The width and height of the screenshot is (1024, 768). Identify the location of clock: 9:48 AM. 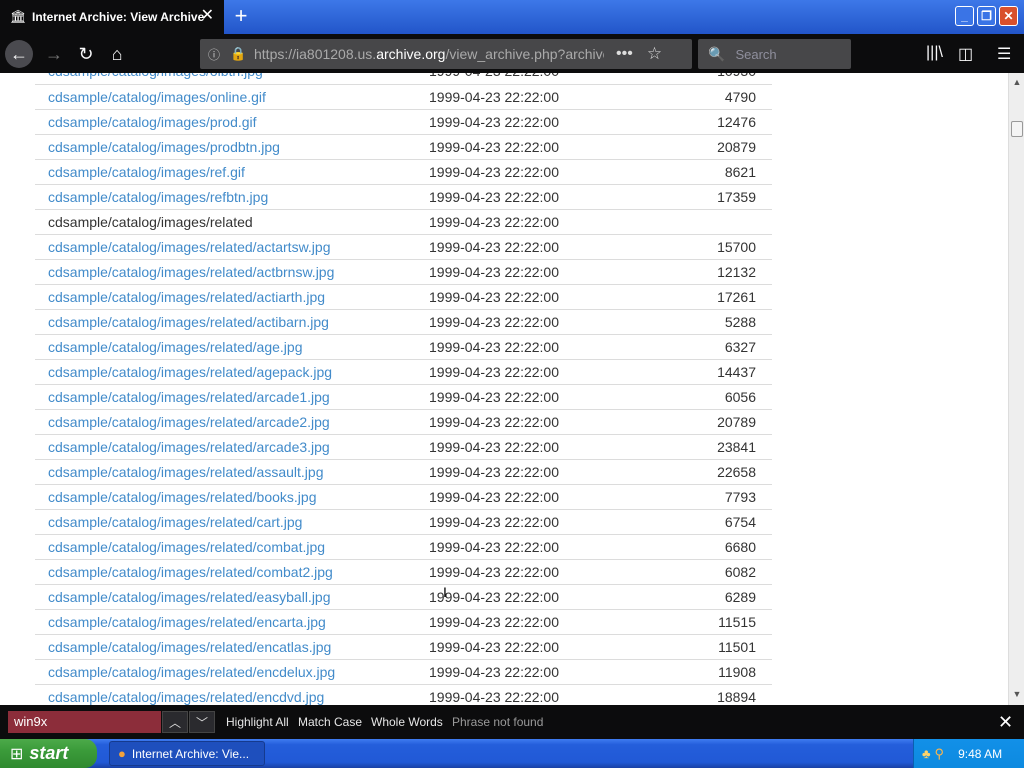
(980, 753).